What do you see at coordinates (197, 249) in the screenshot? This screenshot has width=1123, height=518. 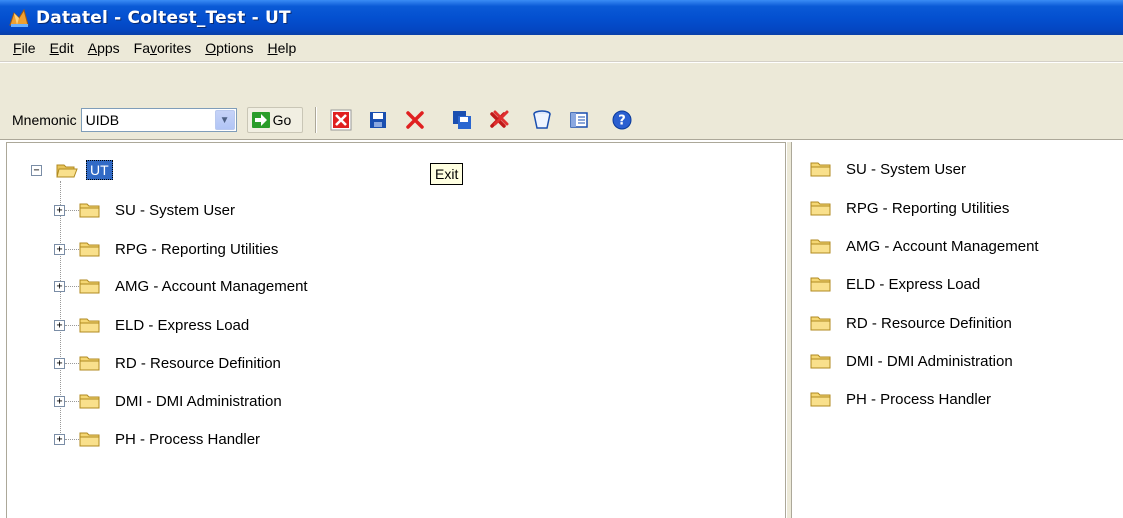 I see `tree-node-label: RPG - Reporting Utilities` at bounding box center [197, 249].